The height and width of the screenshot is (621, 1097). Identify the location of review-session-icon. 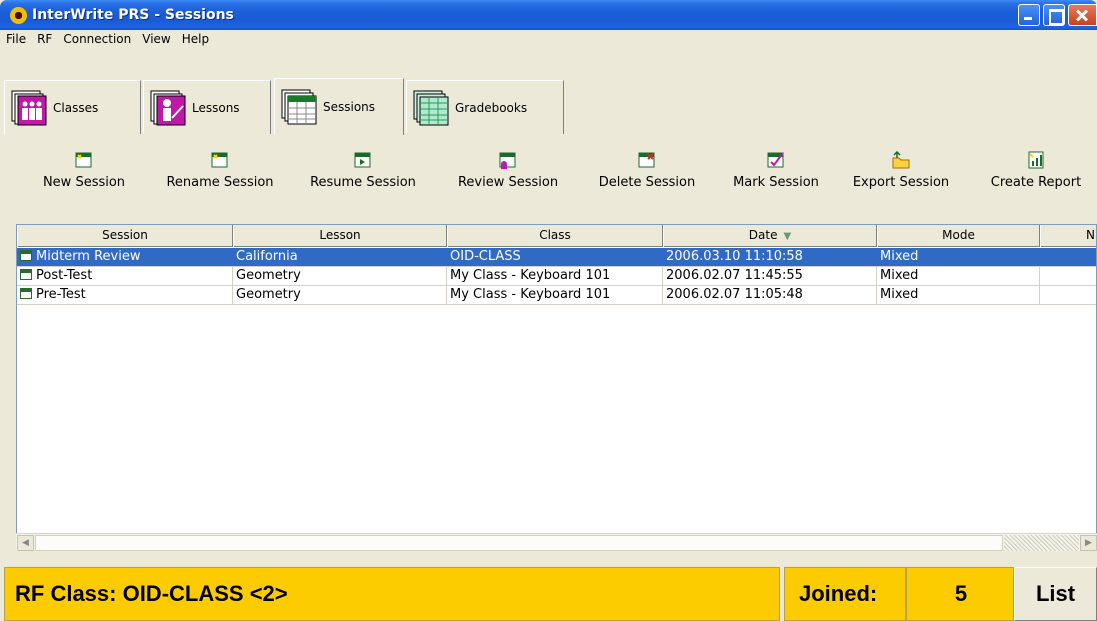
(508, 160).